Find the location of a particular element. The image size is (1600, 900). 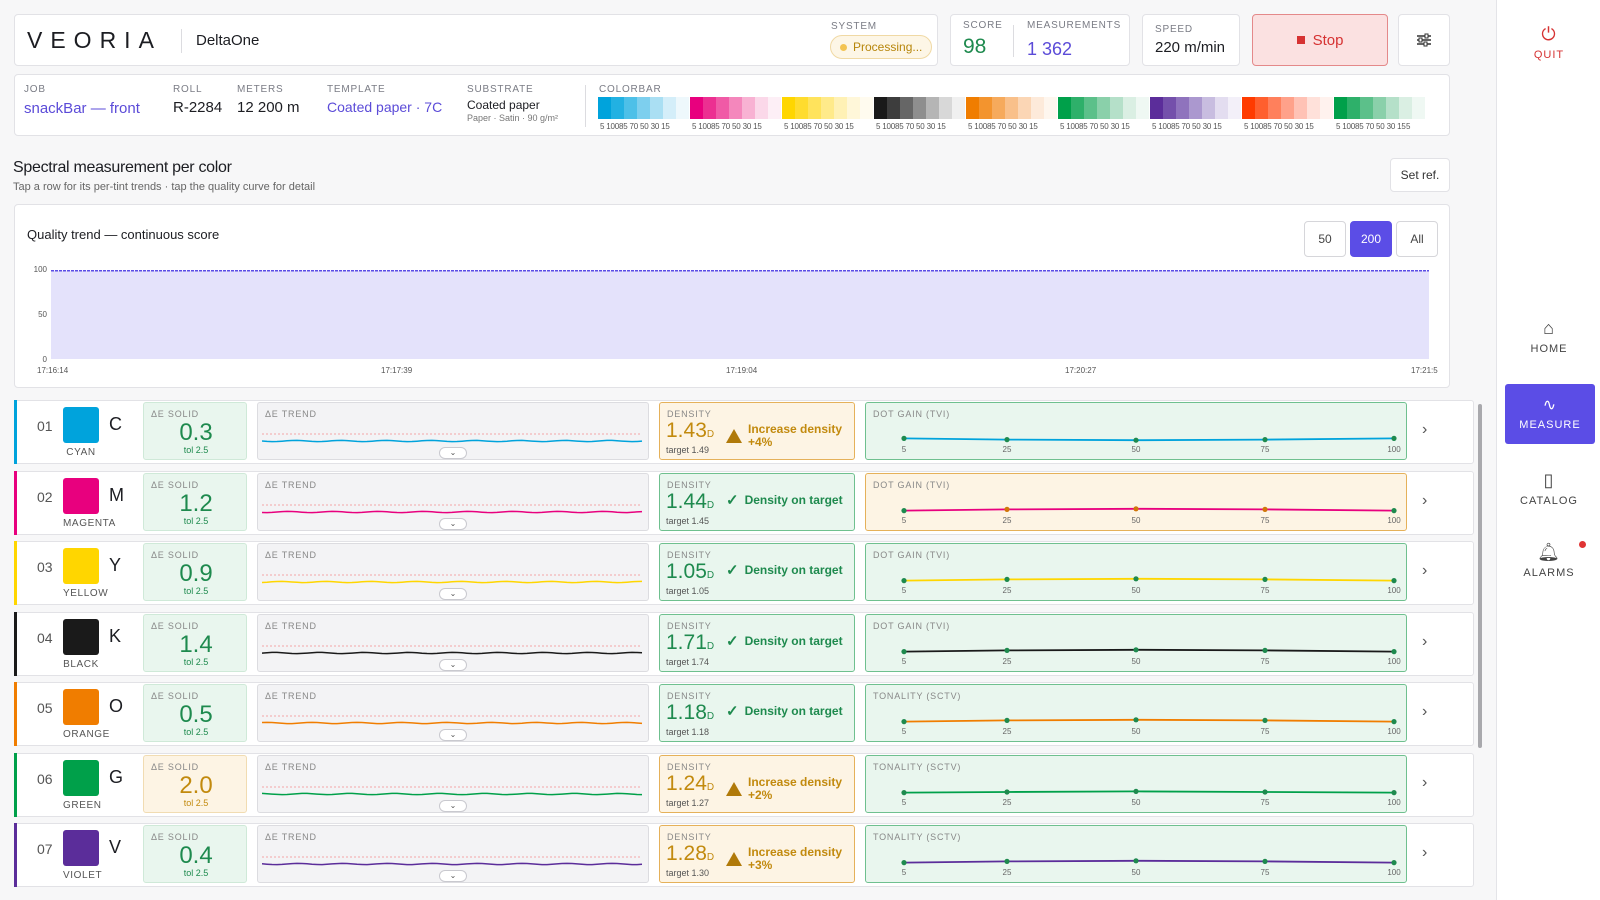

delta-e-value: 0.5 is located at coordinates (196, 714).